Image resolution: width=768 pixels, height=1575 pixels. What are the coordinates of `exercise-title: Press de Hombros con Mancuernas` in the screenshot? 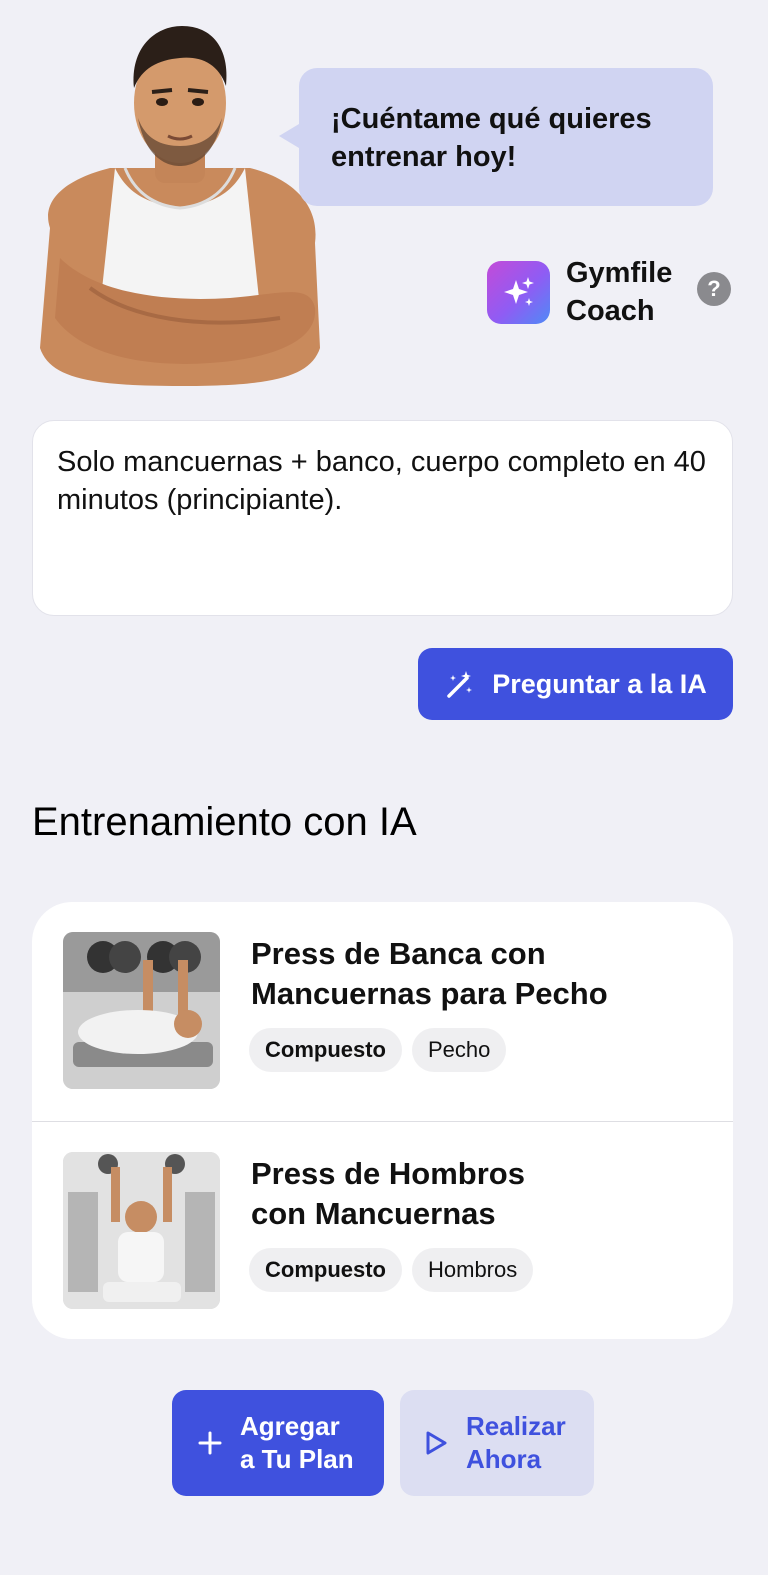 It's located at (388, 1193).